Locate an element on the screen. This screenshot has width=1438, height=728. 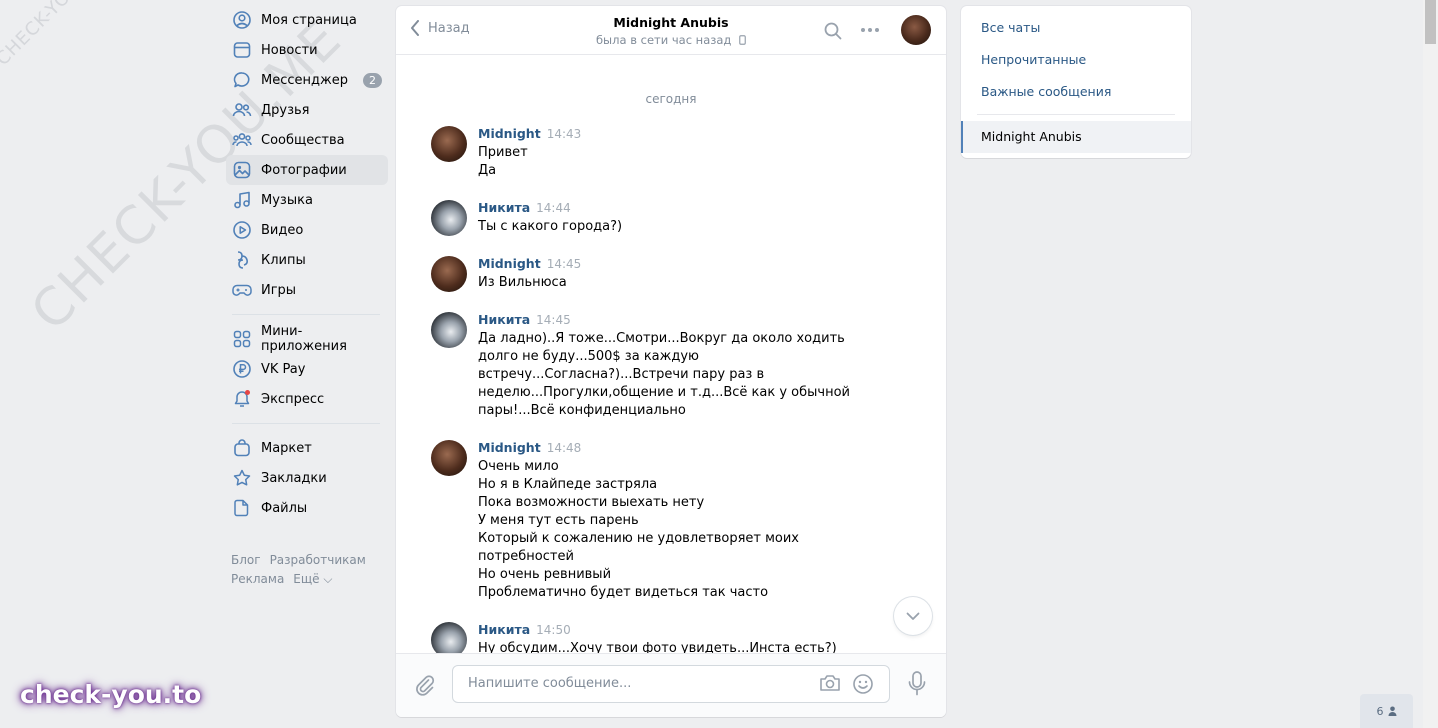
filter-important: Важные сообщения is located at coordinates (1076, 92).